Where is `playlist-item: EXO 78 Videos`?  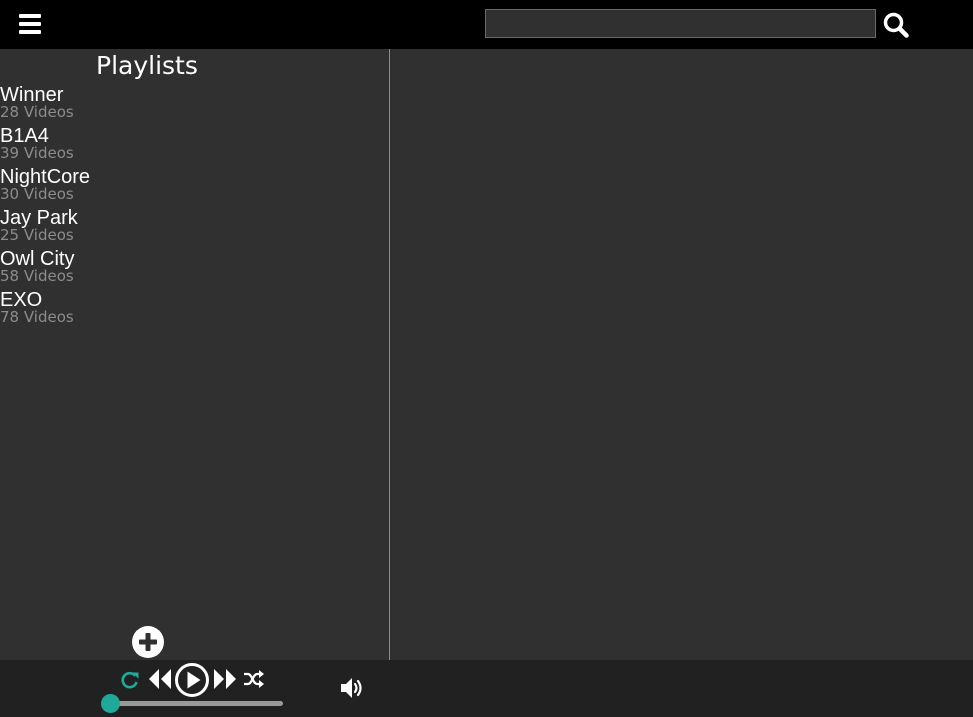 playlist-item: EXO 78 Videos is located at coordinates (45, 309).